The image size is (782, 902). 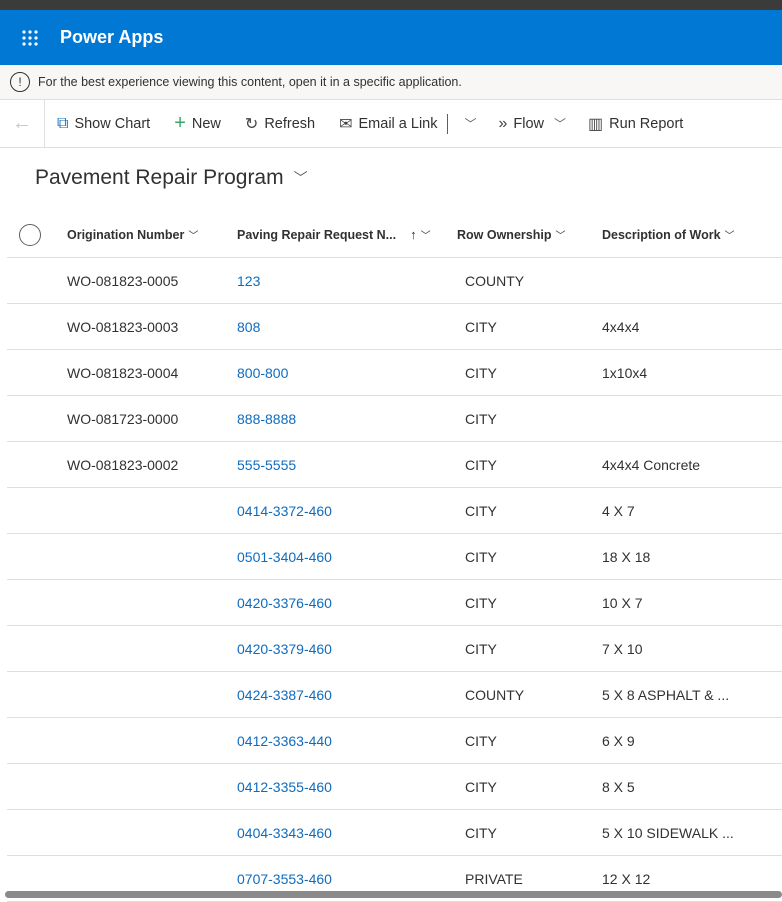 What do you see at coordinates (626, 878) in the screenshot?
I see `description-cell: 12 X 12` at bounding box center [626, 878].